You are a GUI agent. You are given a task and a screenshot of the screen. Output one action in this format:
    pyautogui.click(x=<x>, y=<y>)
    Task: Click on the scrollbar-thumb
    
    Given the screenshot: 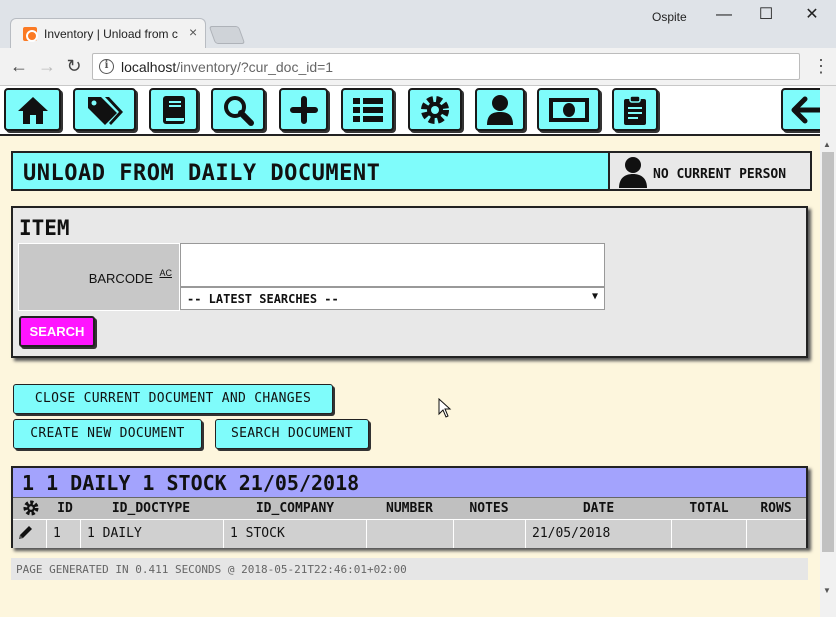 What is the action you would take?
    pyautogui.click(x=828, y=352)
    